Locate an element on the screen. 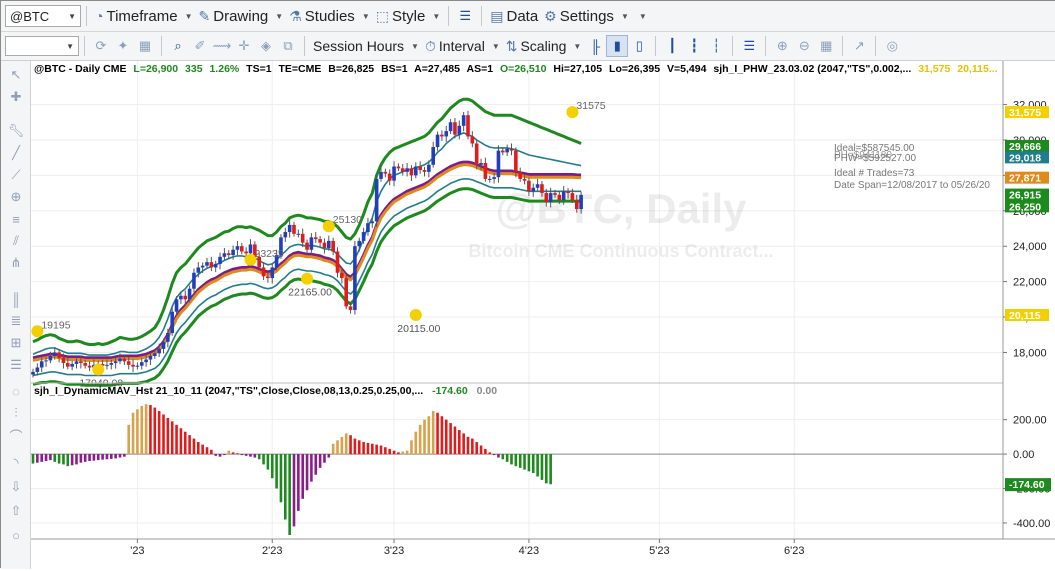  swing-label: 20115.00 is located at coordinates (418, 329).